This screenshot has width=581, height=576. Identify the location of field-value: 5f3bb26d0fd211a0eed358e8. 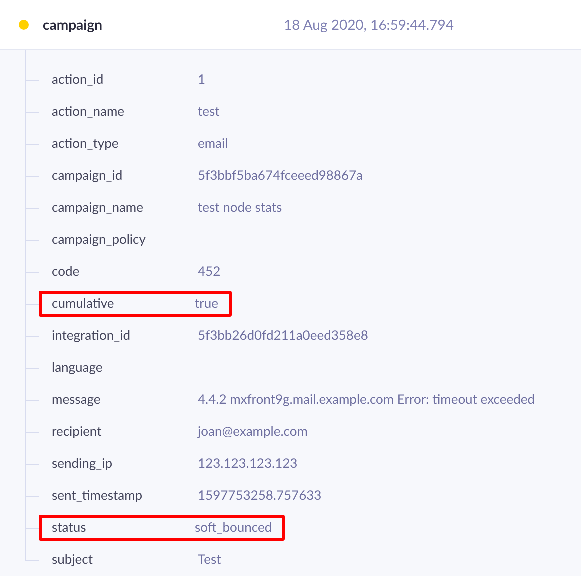
(283, 336).